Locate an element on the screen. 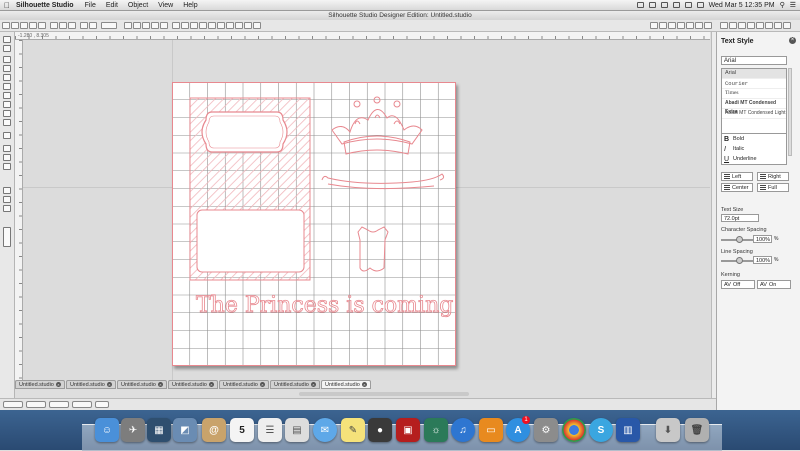 This screenshot has width=800, height=451. align-icon is located at coordinates (239, 25).